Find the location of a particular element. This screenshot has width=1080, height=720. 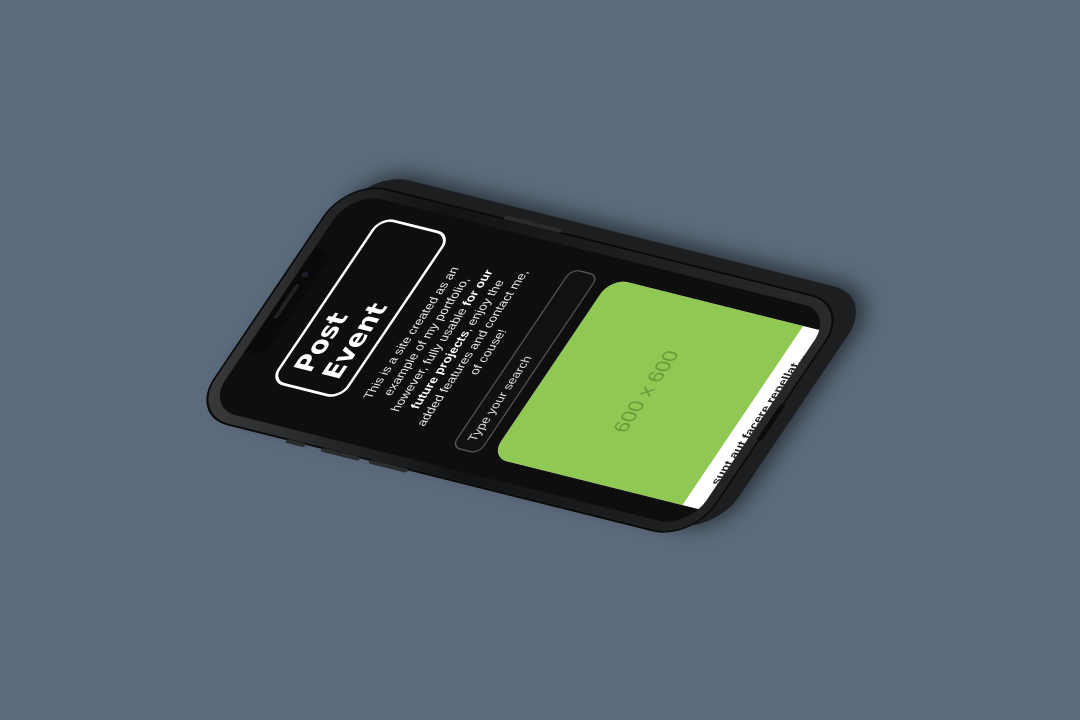

image-size-label: 600 x 600 is located at coordinates (646, 391).